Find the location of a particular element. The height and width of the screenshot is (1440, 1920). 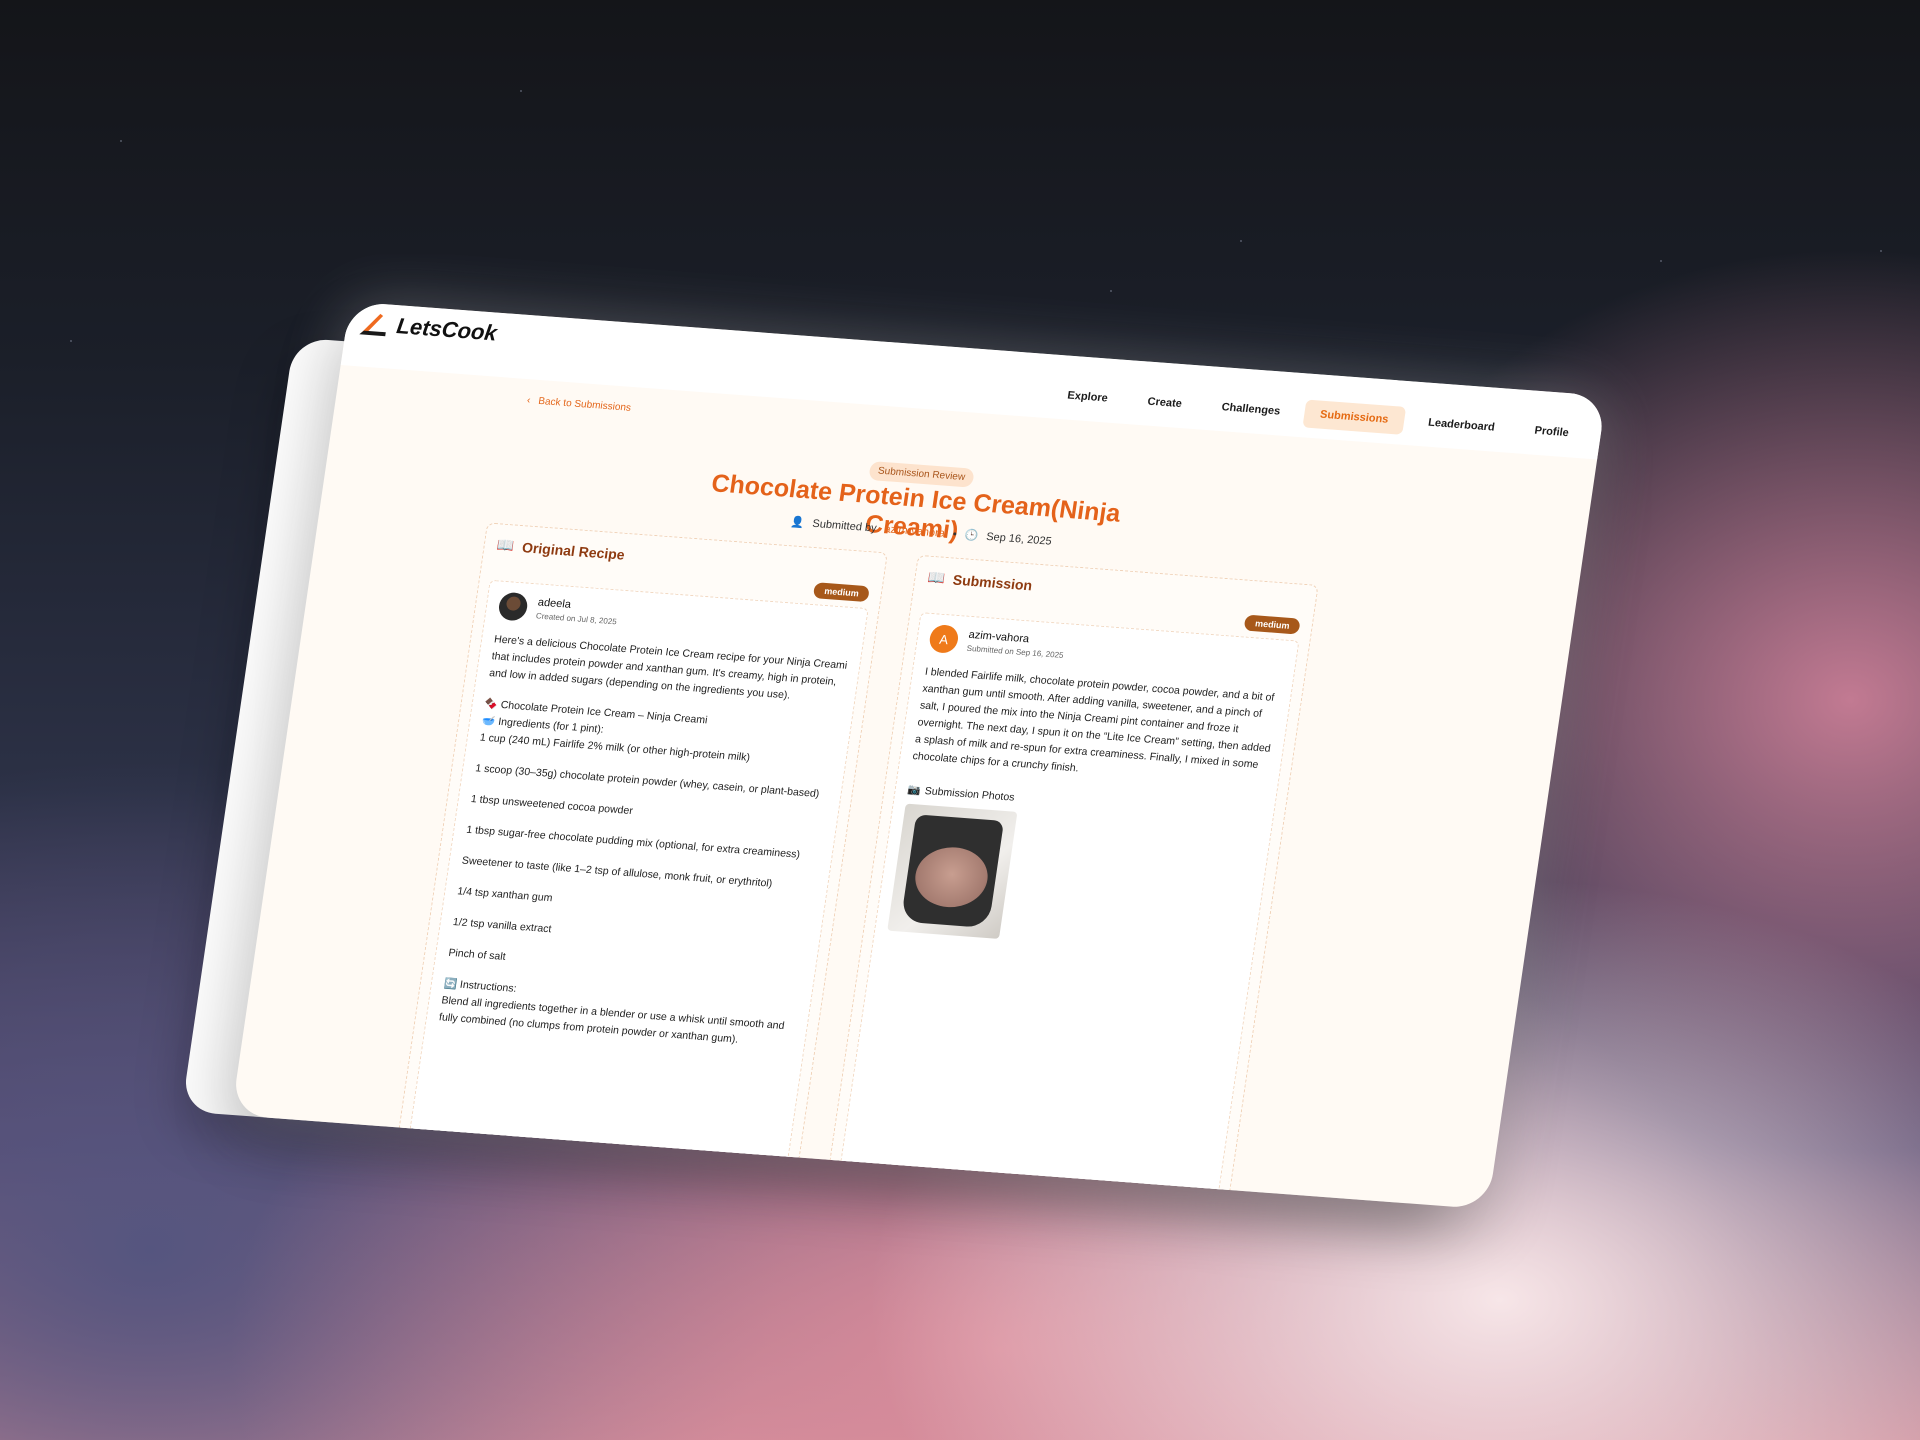

logo: LetsCook is located at coordinates (428, 328).